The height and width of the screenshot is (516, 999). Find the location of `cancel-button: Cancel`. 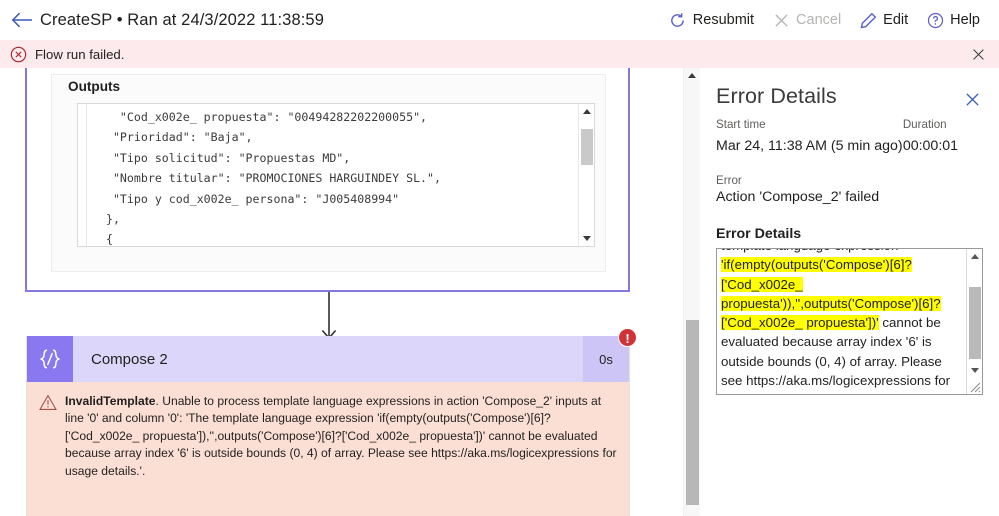

cancel-button: Cancel is located at coordinates (806, 20).